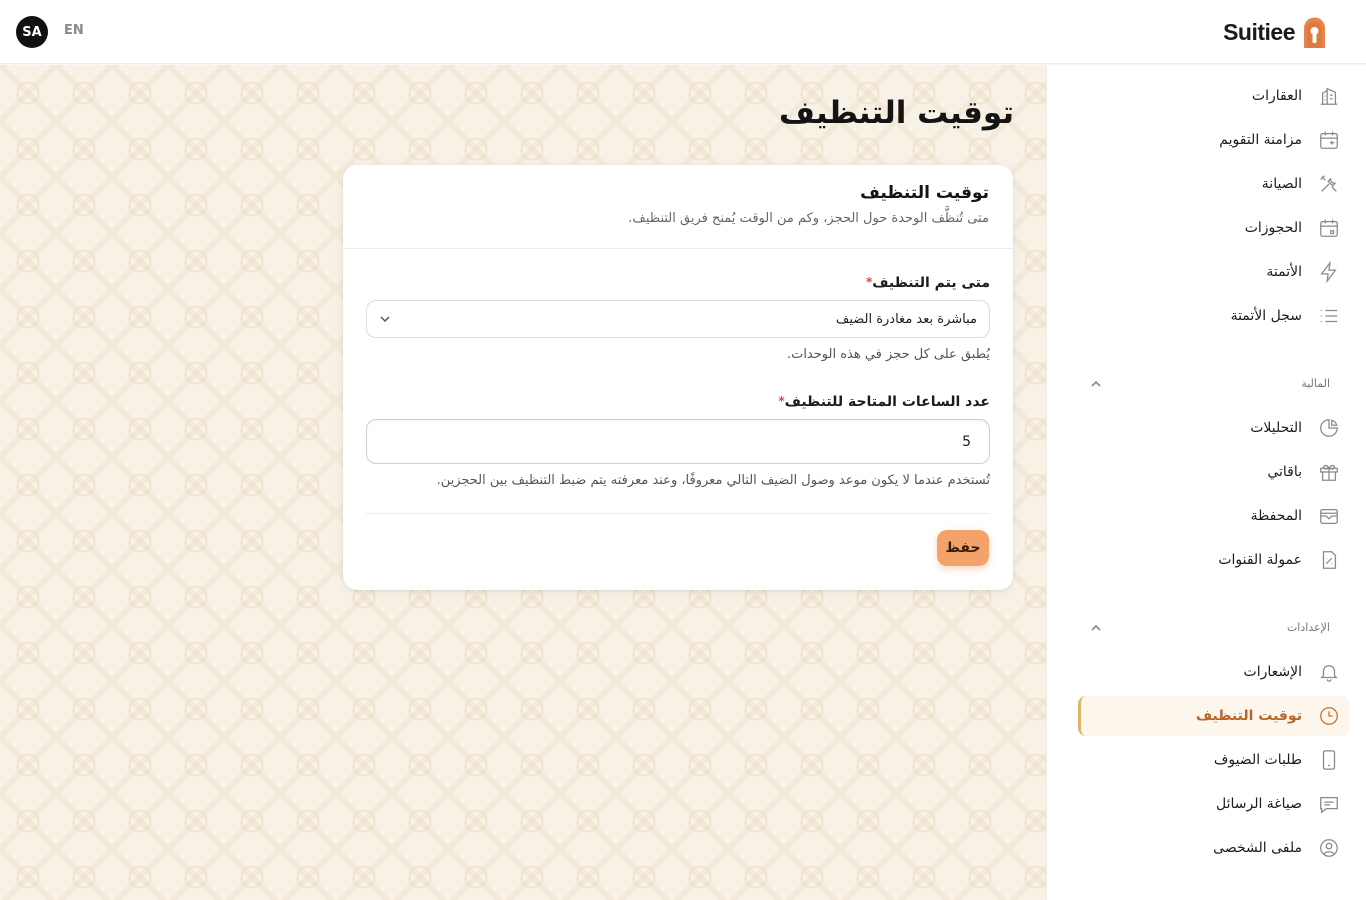 Image resolution: width=1366 pixels, height=900 pixels. I want to click on gift-icon, so click(1329, 472).